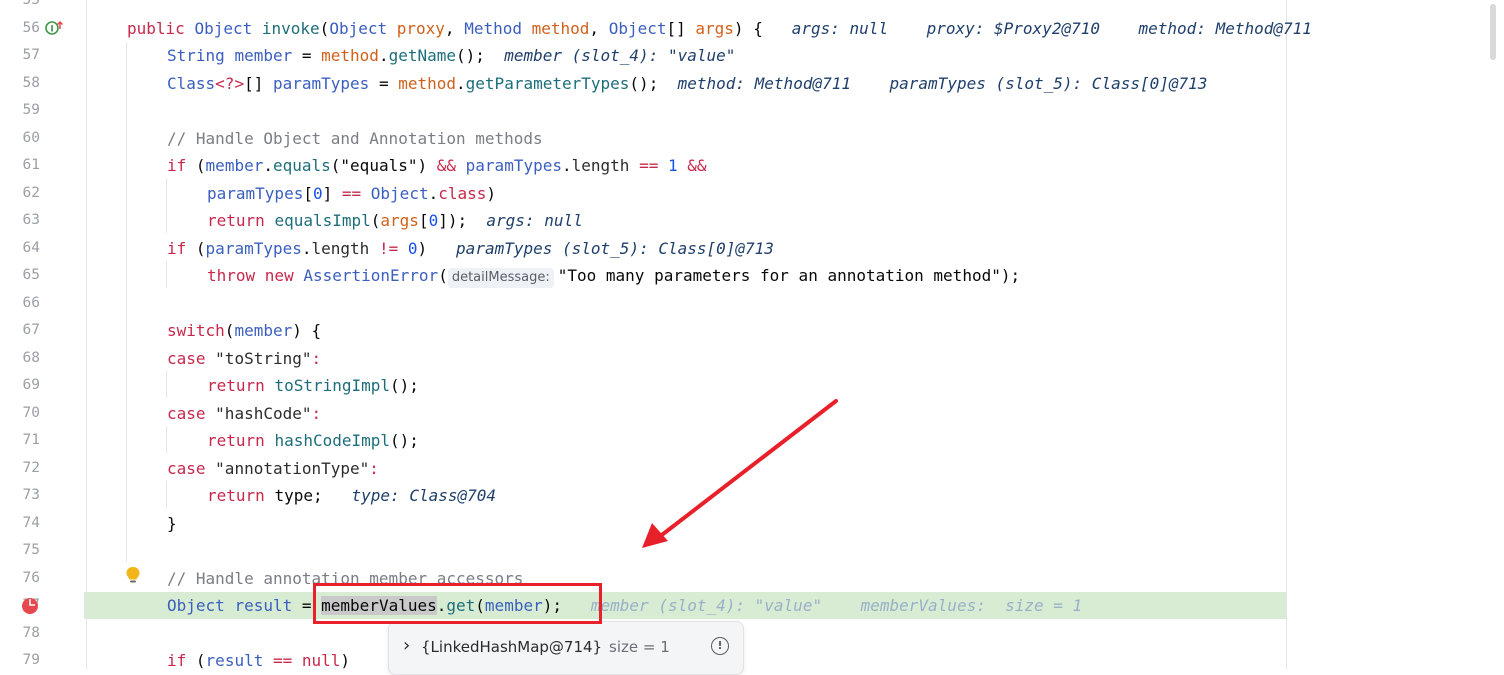  I want to click on line-number: 78, so click(31, 633).